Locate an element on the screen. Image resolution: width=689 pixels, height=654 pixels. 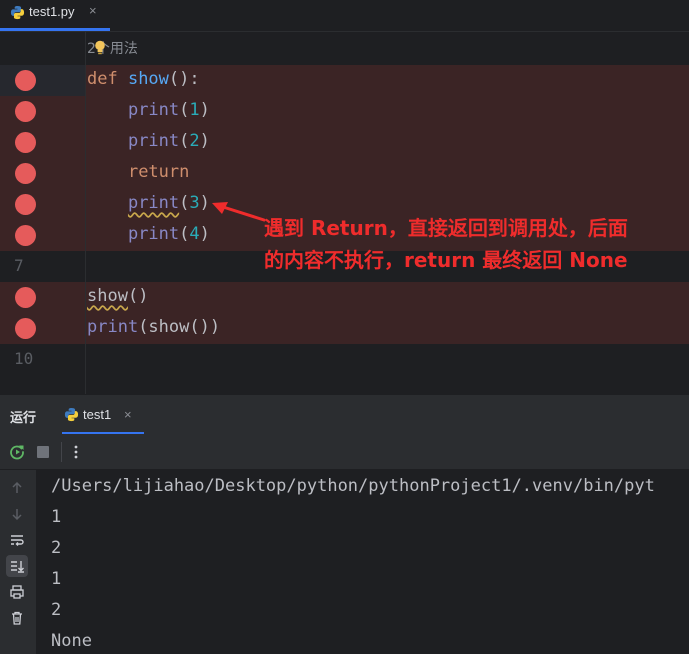
line-number: 7 is located at coordinates (19, 265).